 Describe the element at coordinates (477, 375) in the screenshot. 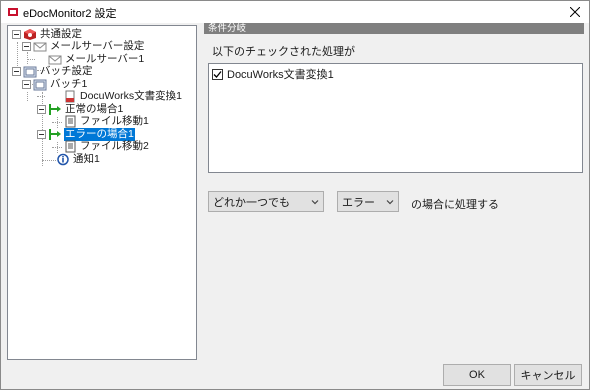

I see `ok-button: OK` at that location.